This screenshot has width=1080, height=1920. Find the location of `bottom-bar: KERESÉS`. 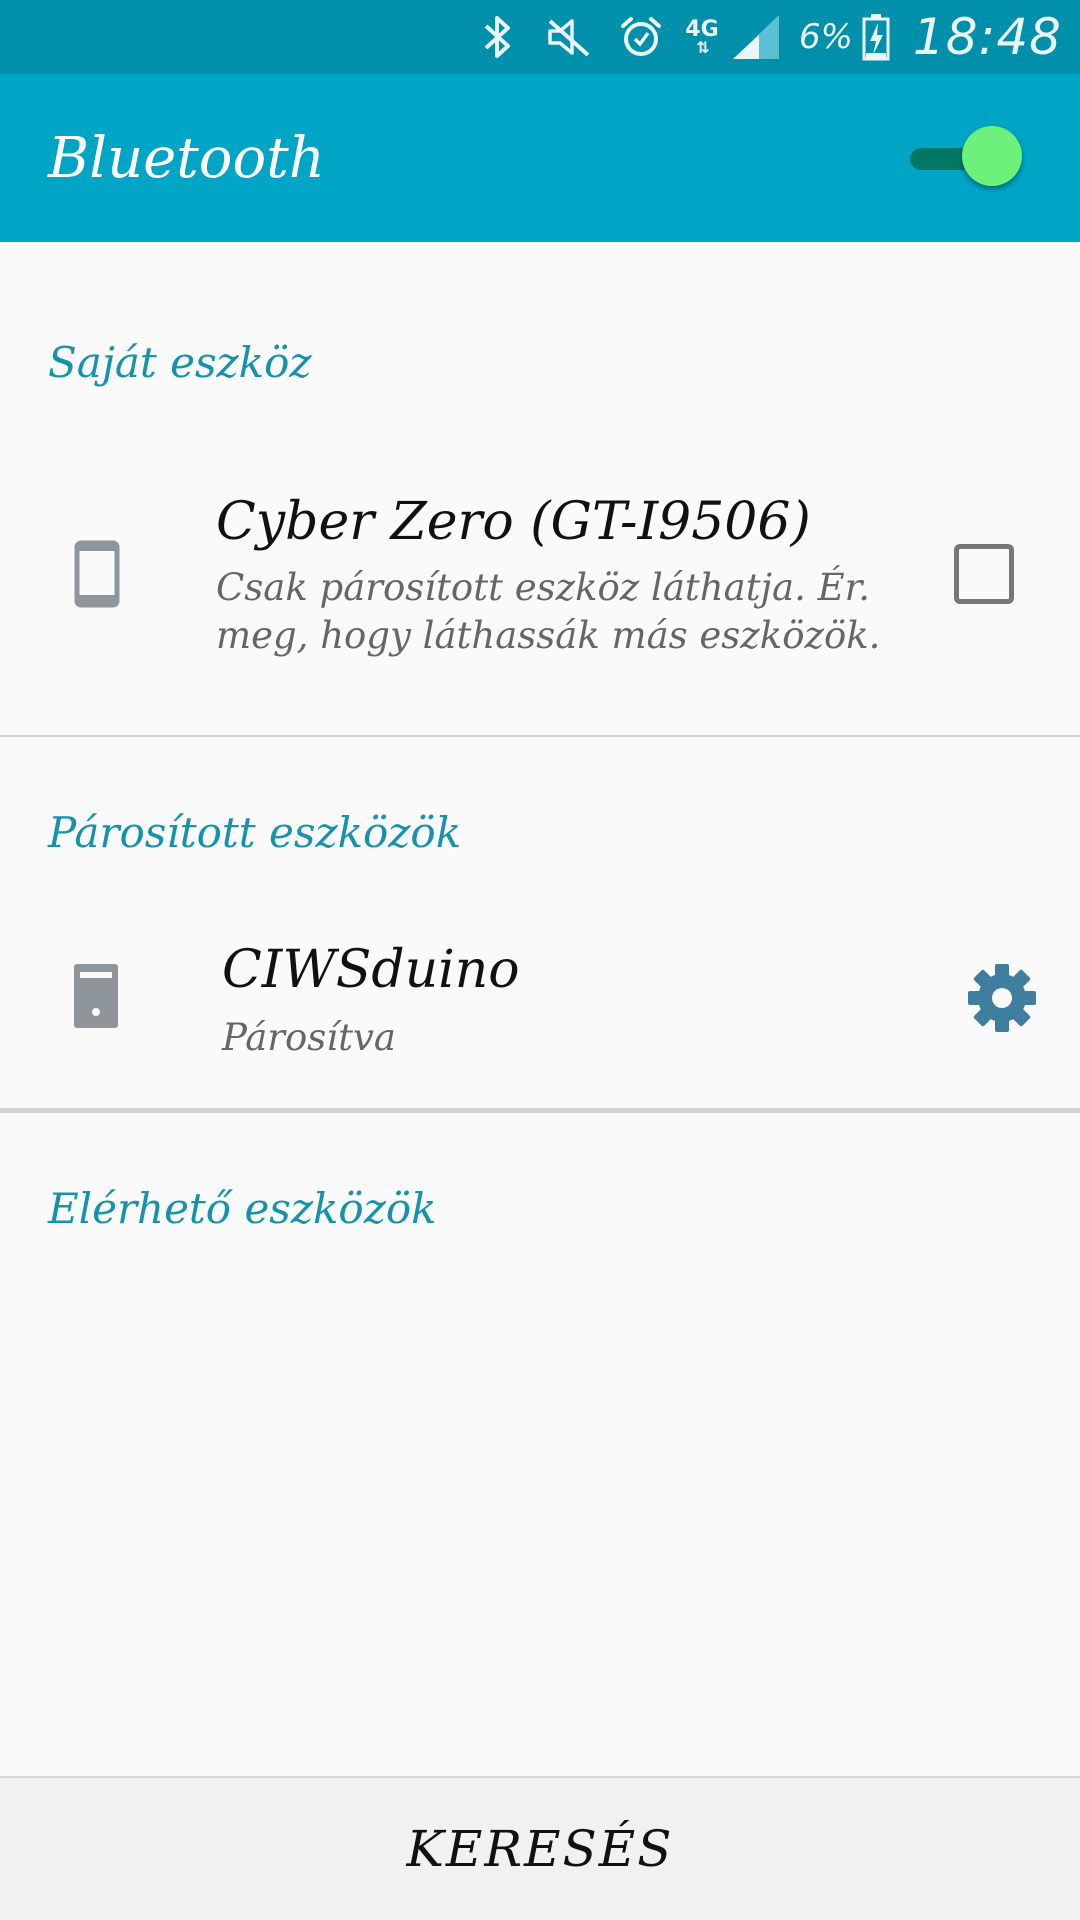

bottom-bar: KERESÉS is located at coordinates (540, 1848).